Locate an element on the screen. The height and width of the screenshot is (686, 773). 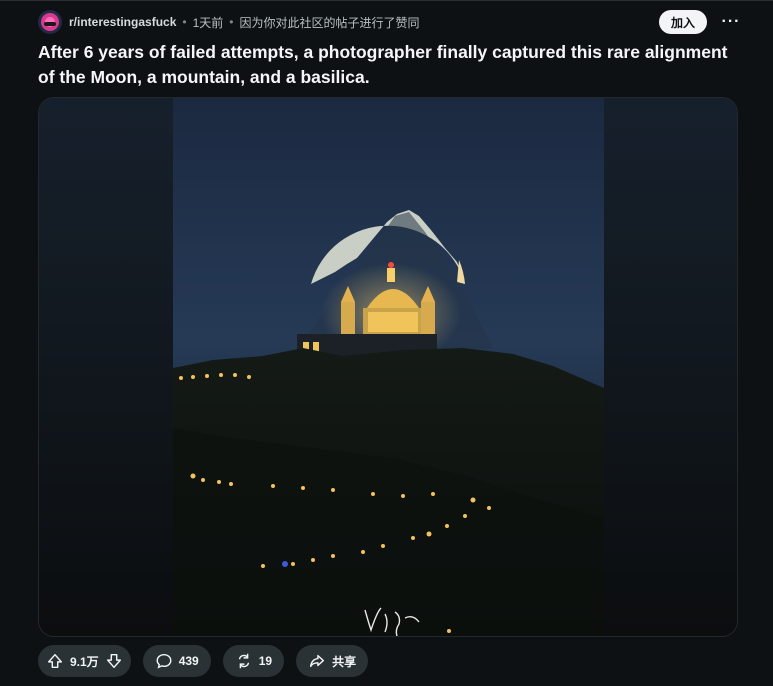
join-button: 加入 is located at coordinates (682, 22).